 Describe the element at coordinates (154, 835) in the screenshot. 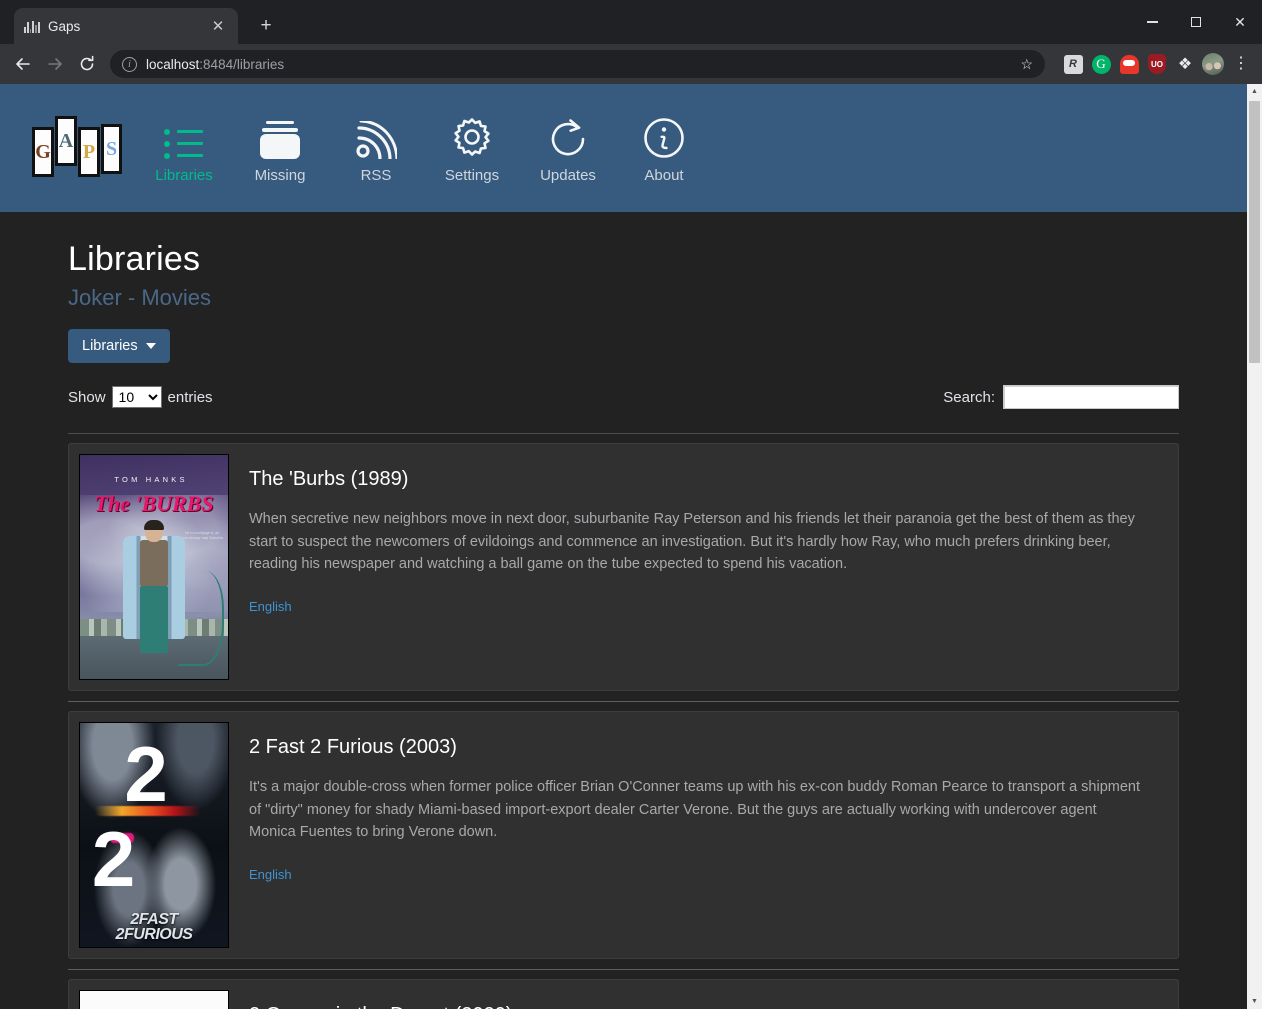

I see `poster-2-fast-2-furious: 2 2 2FAST 2FURIOUS` at that location.